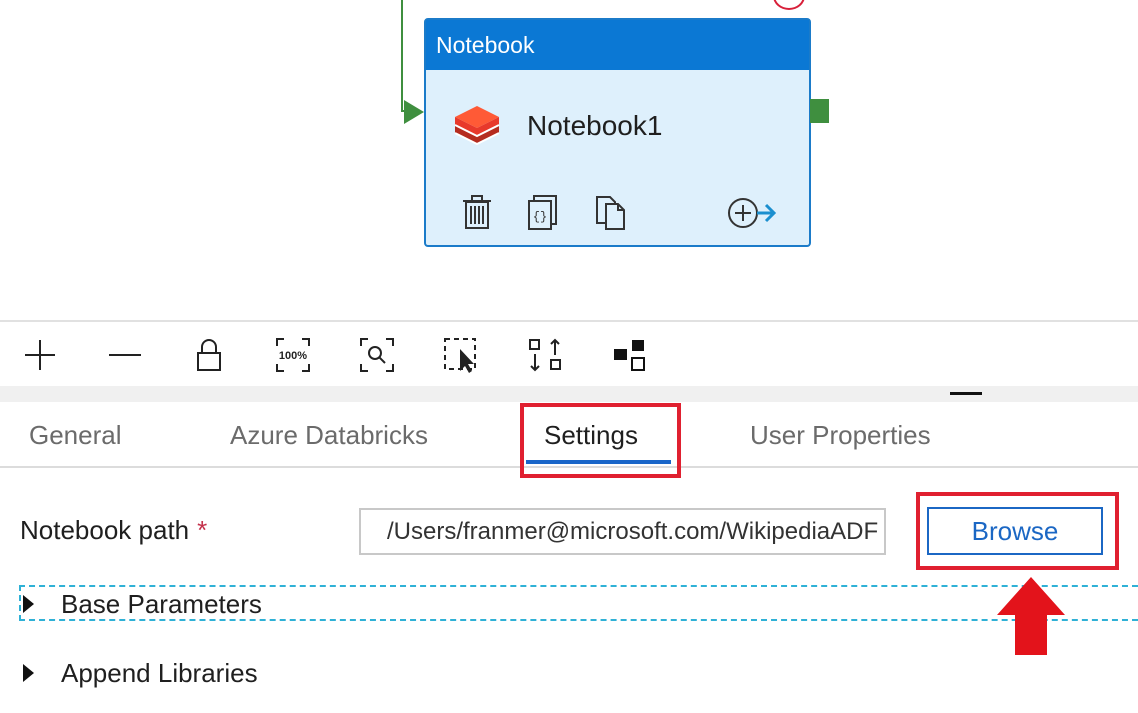 Image resolution: width=1138 pixels, height=713 pixels. I want to click on splitter-grip-icon, so click(966, 393).